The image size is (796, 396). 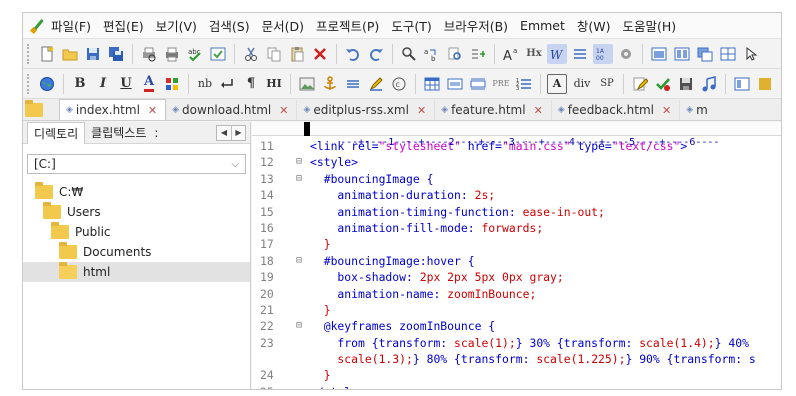 What do you see at coordinates (29, 53) in the screenshot?
I see `toolbar-grip` at bounding box center [29, 53].